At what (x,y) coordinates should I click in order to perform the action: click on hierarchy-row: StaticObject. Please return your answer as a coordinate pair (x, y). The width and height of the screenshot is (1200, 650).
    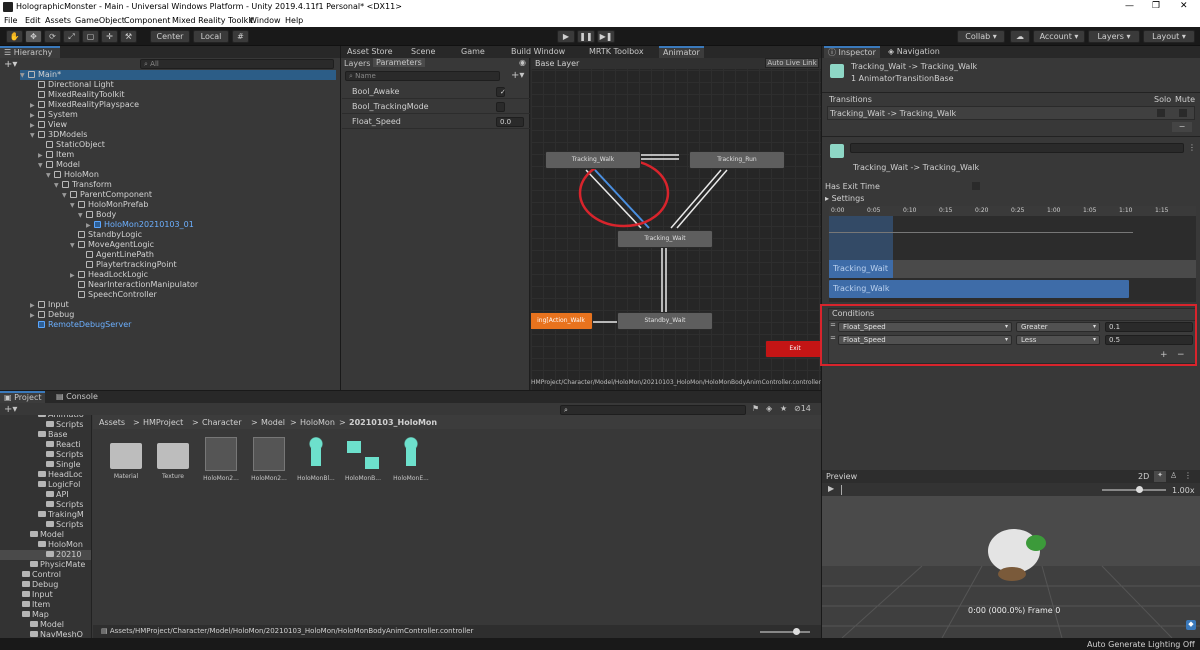
    Looking at the image, I should click on (71, 145).